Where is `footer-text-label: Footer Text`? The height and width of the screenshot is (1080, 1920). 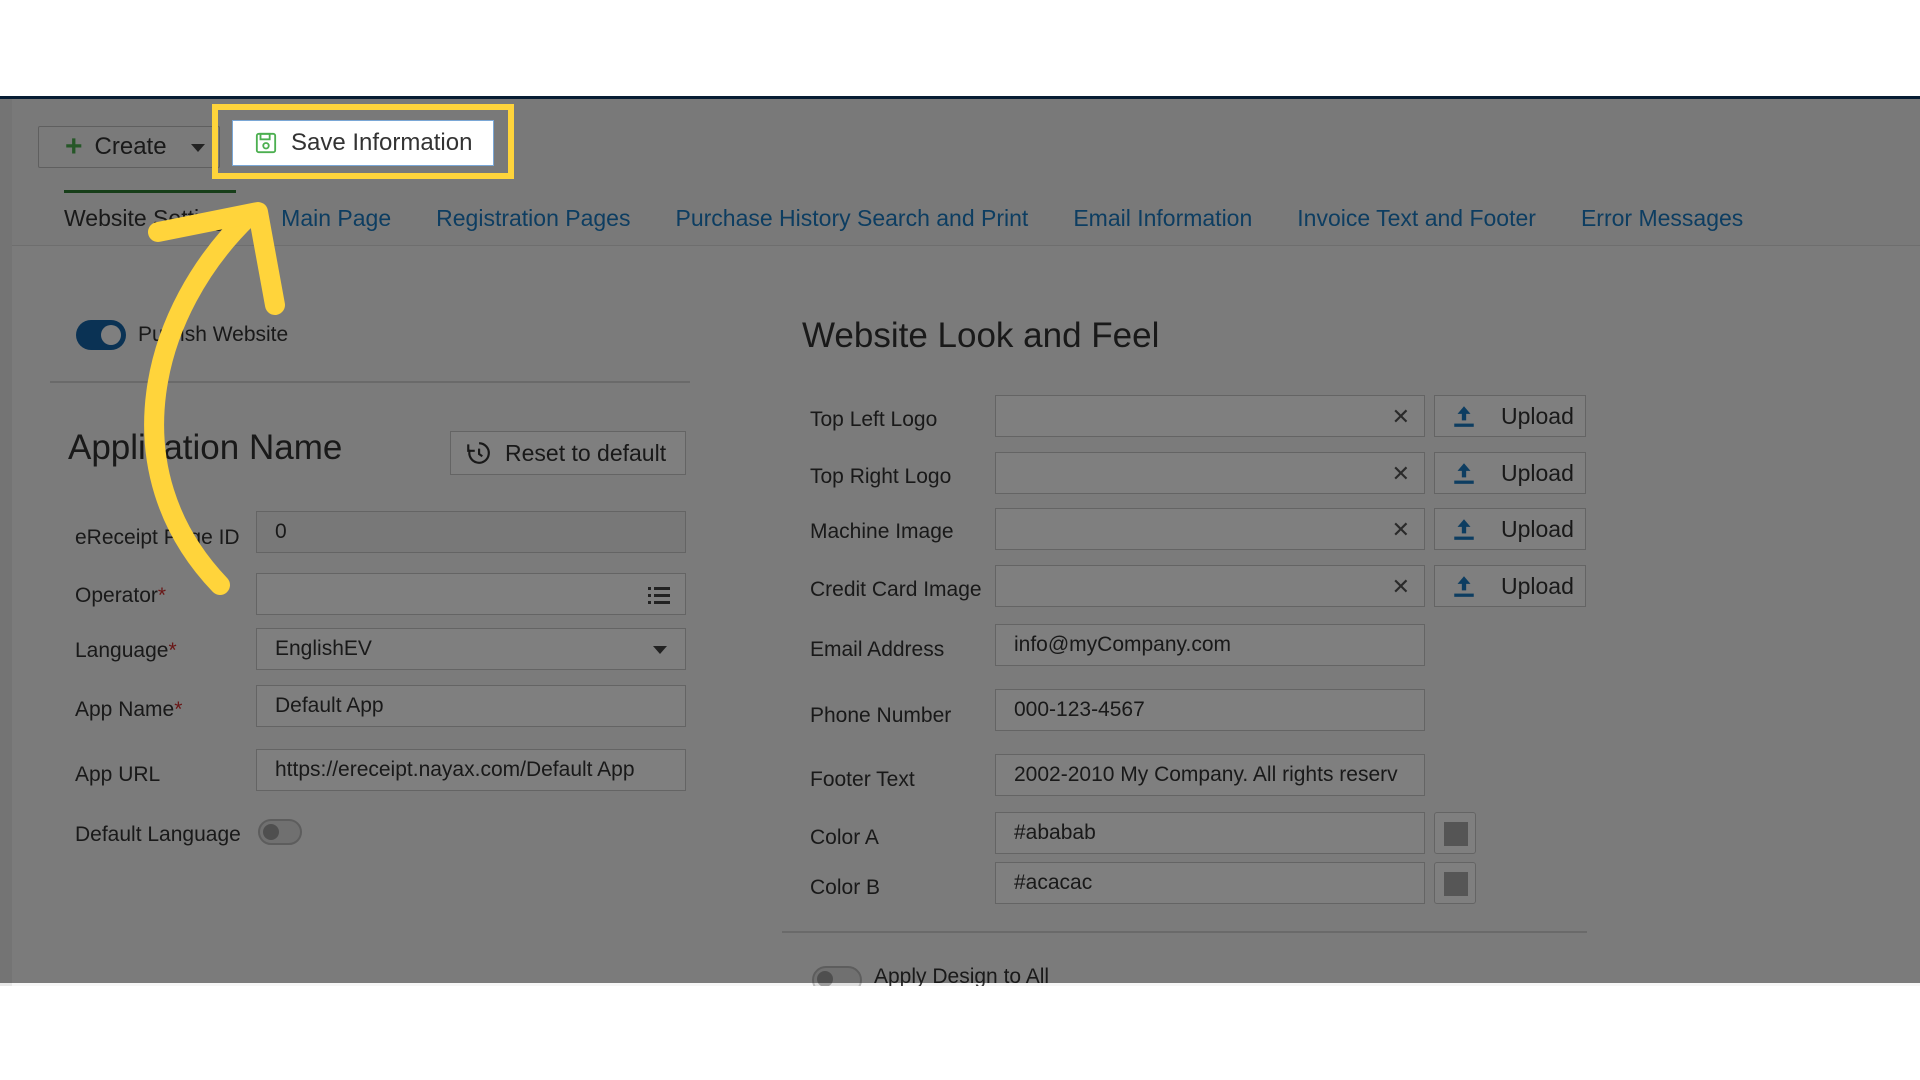
footer-text-label: Footer Text is located at coordinates (862, 779).